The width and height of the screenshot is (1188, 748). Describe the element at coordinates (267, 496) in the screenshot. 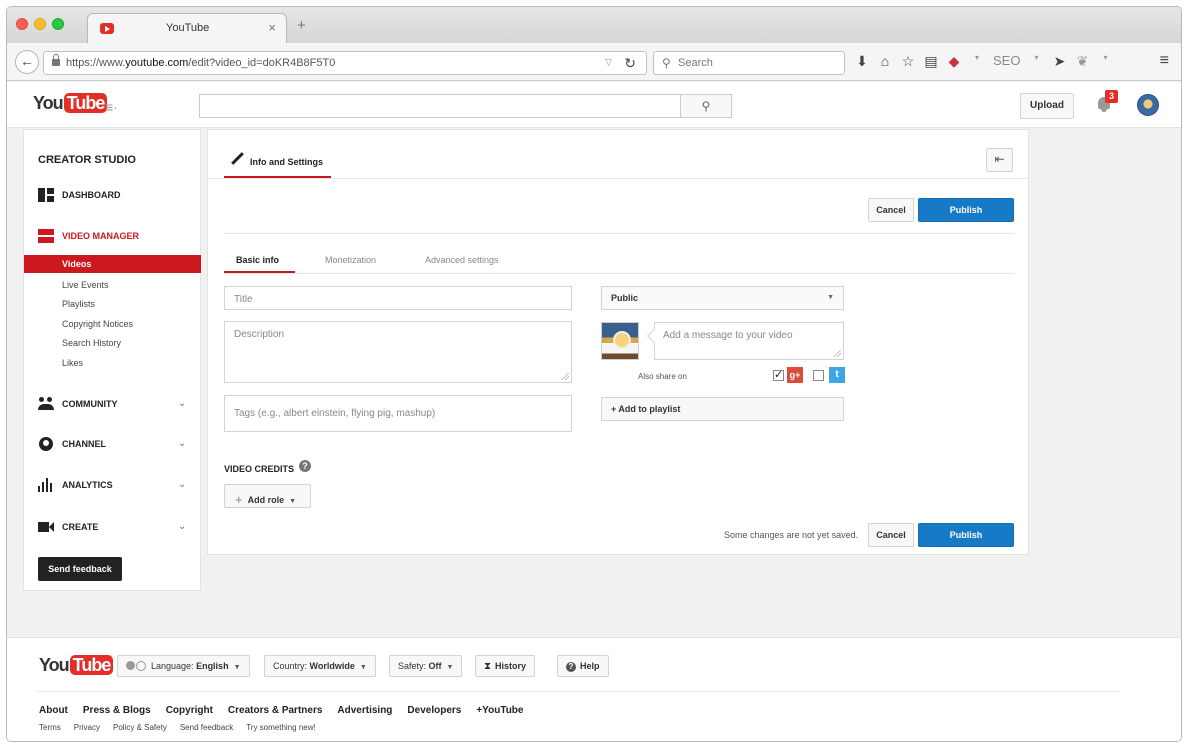

I see `add-role-button: + Add role ▼` at that location.